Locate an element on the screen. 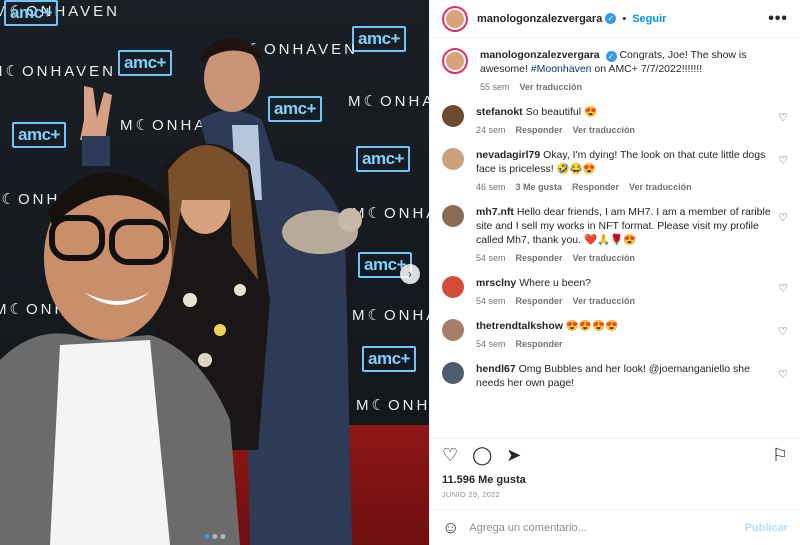 The image size is (800, 545). comment-likes: 3 Me gusta is located at coordinates (539, 187).